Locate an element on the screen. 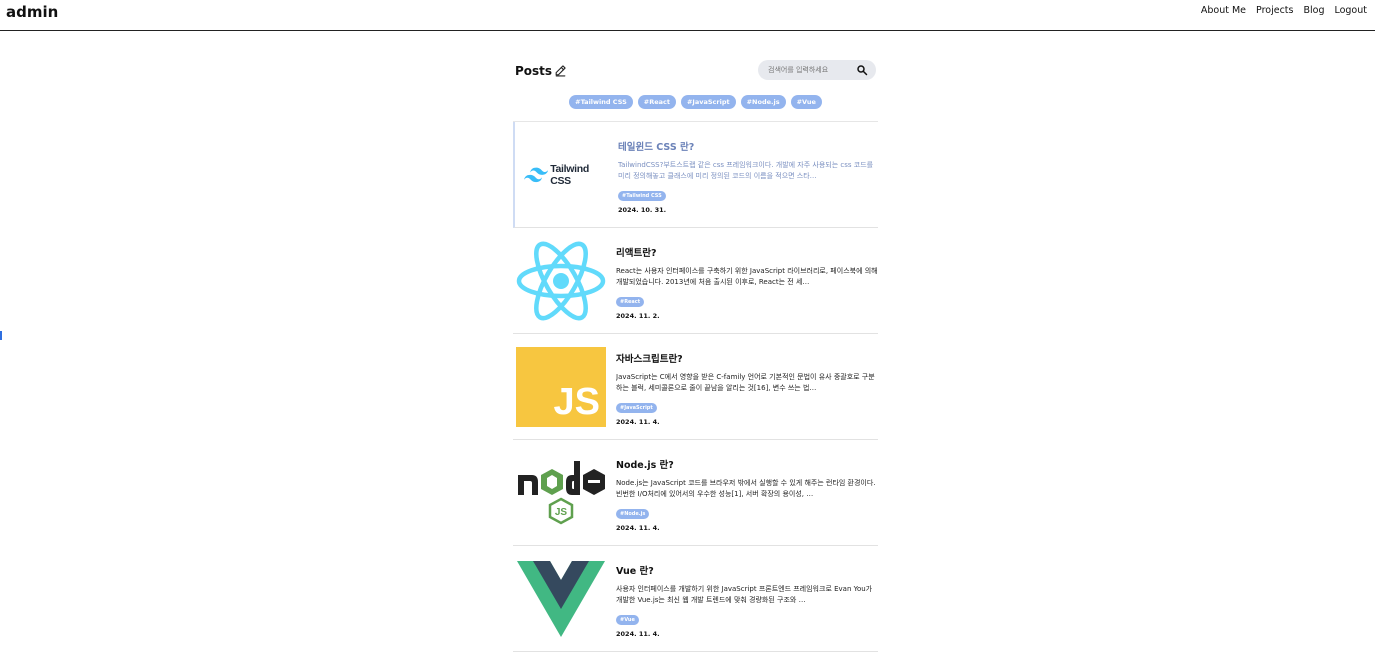 The height and width of the screenshot is (666, 1375). post-date: 2024. 10. 31. is located at coordinates (642, 210).